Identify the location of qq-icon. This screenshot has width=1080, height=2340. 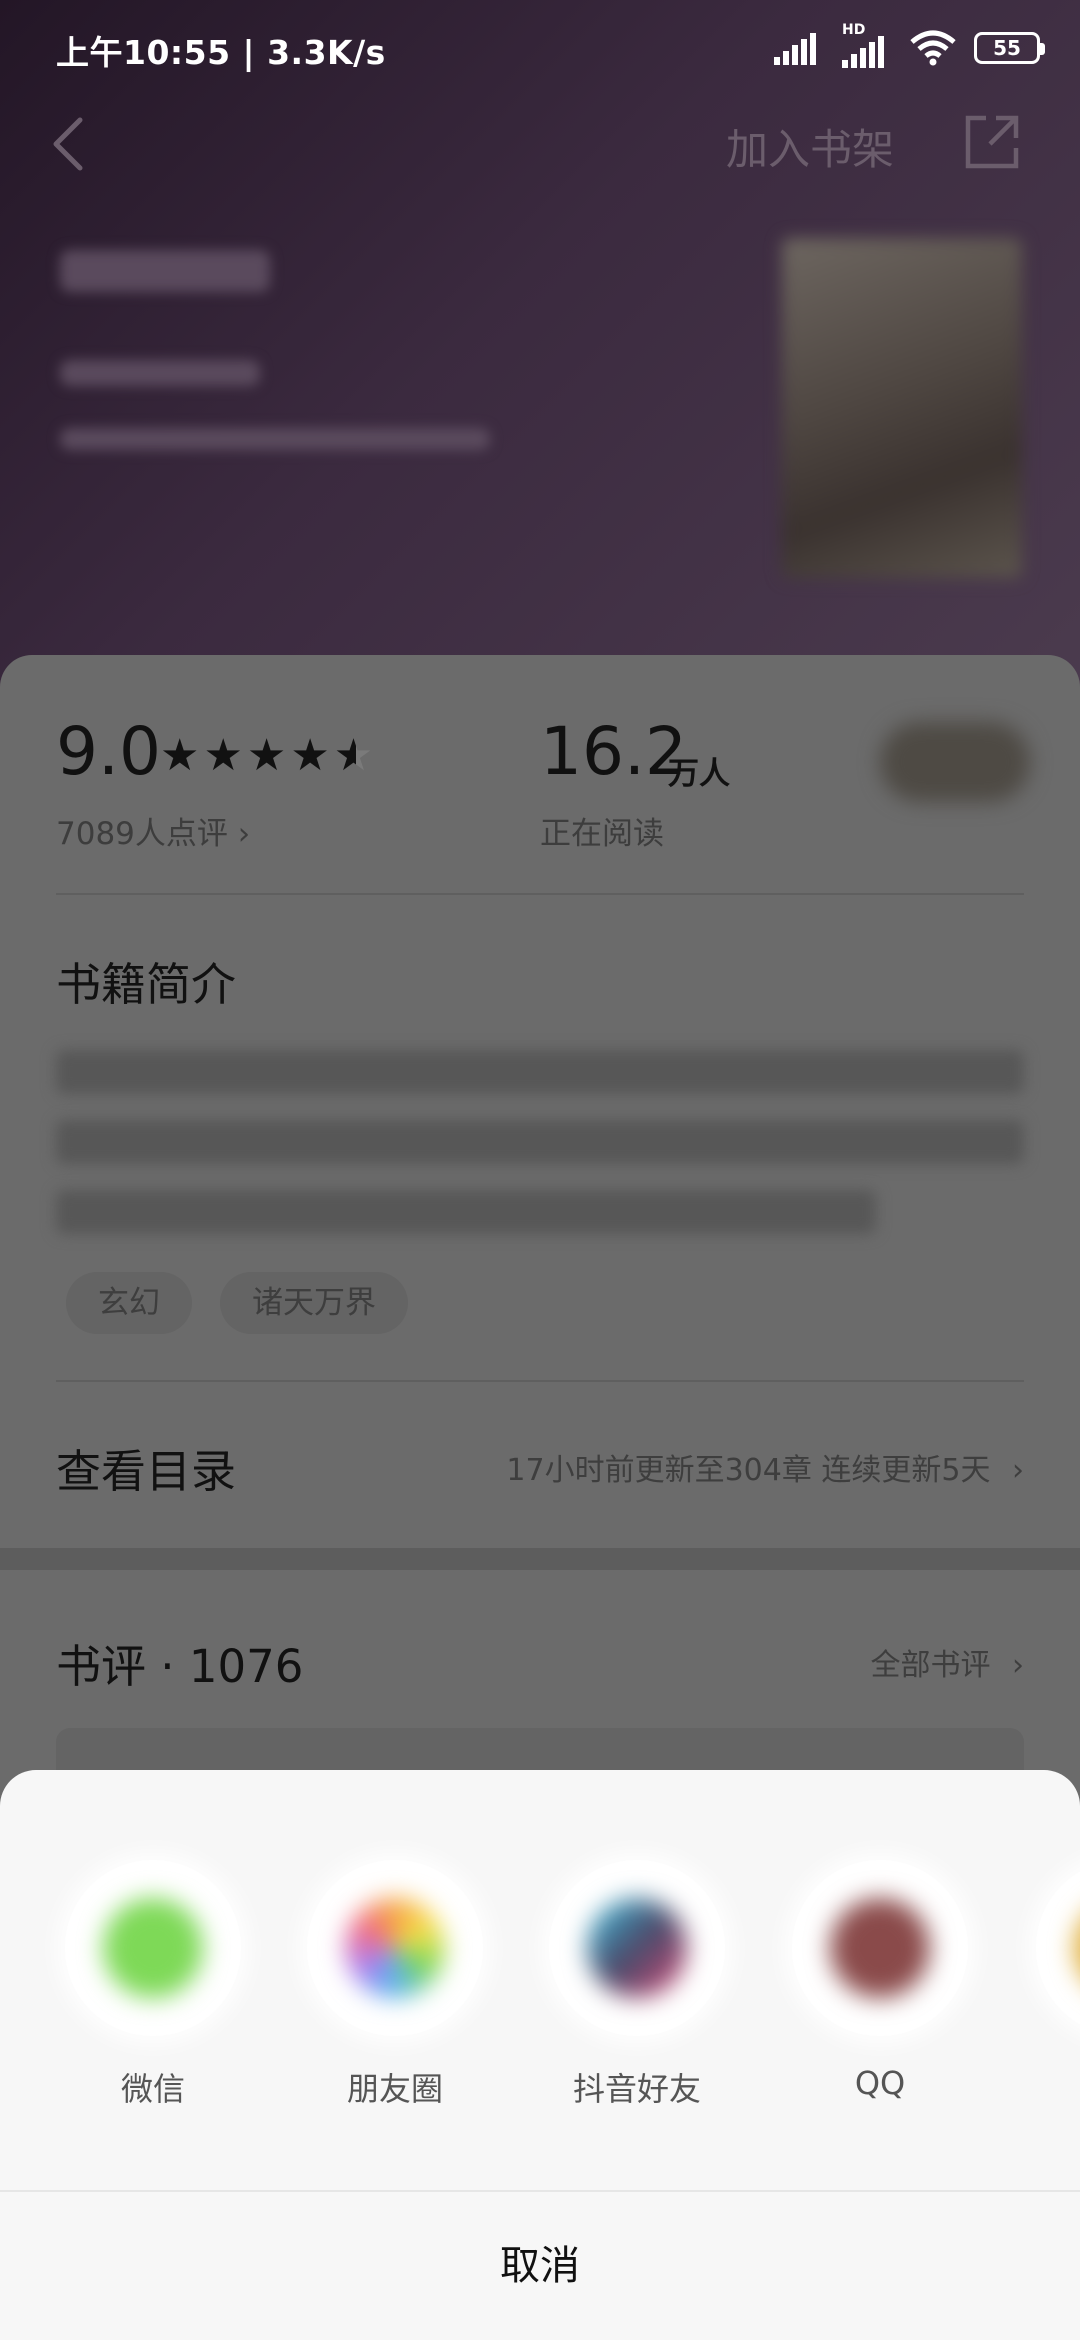
(880, 1948).